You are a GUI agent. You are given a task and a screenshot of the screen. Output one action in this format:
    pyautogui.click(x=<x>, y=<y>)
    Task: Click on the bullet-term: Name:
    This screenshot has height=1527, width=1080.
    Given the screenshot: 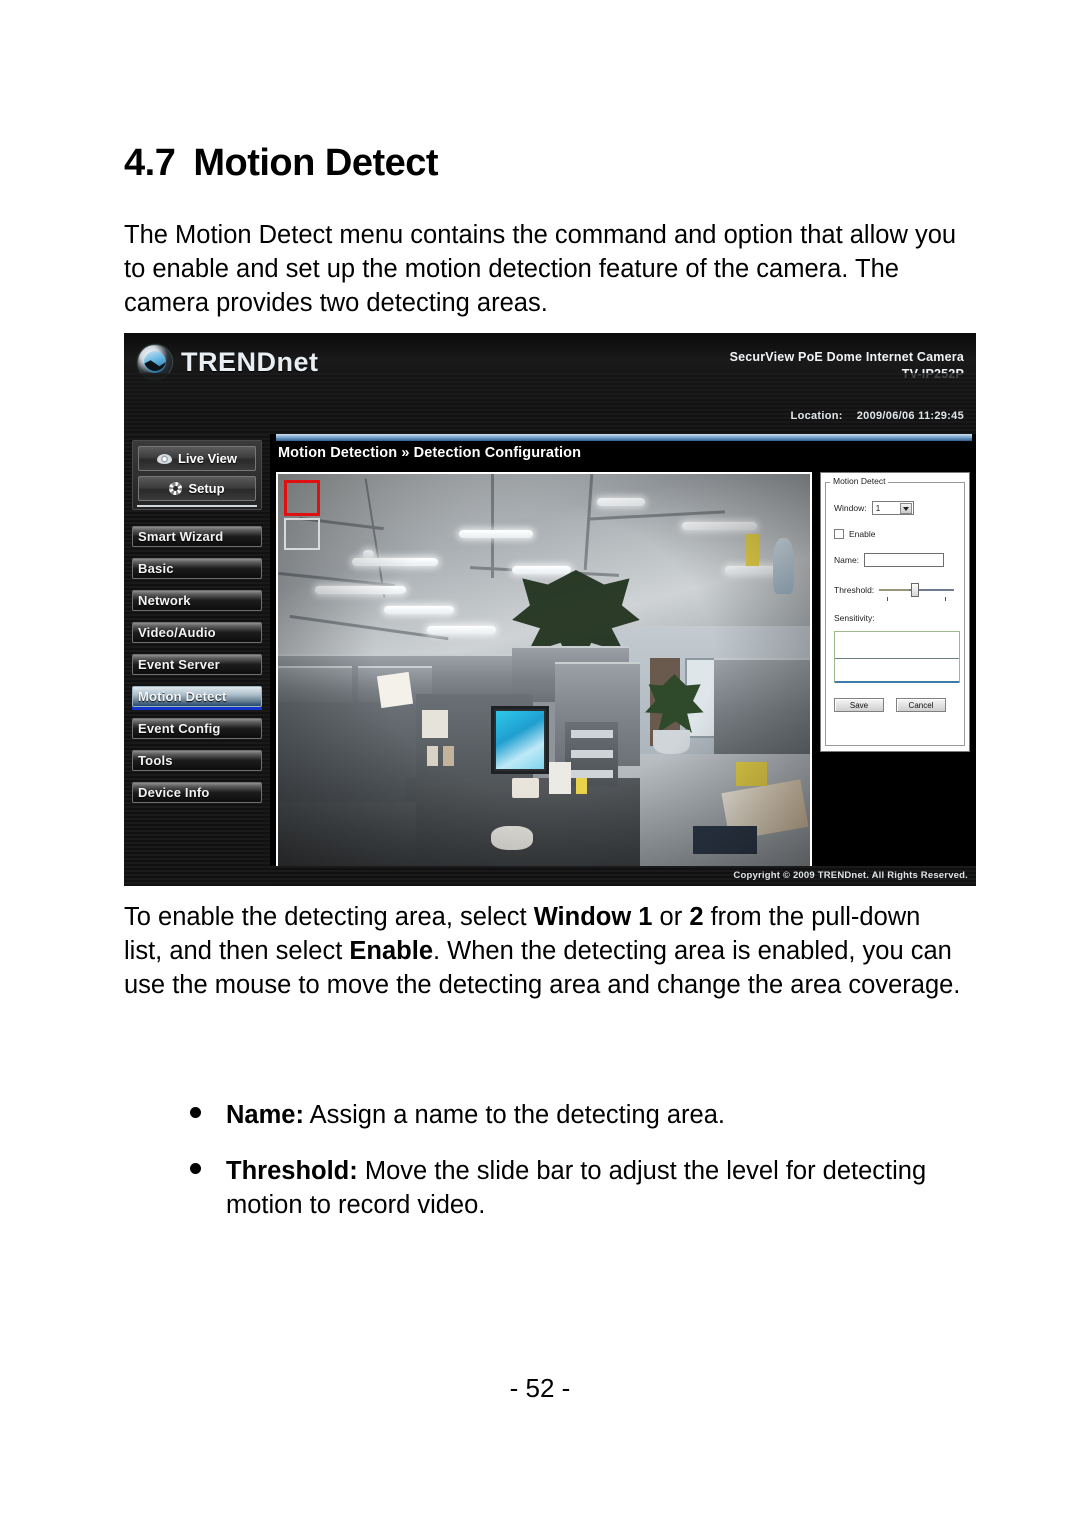 What is the action you would take?
    pyautogui.click(x=265, y=1115)
    